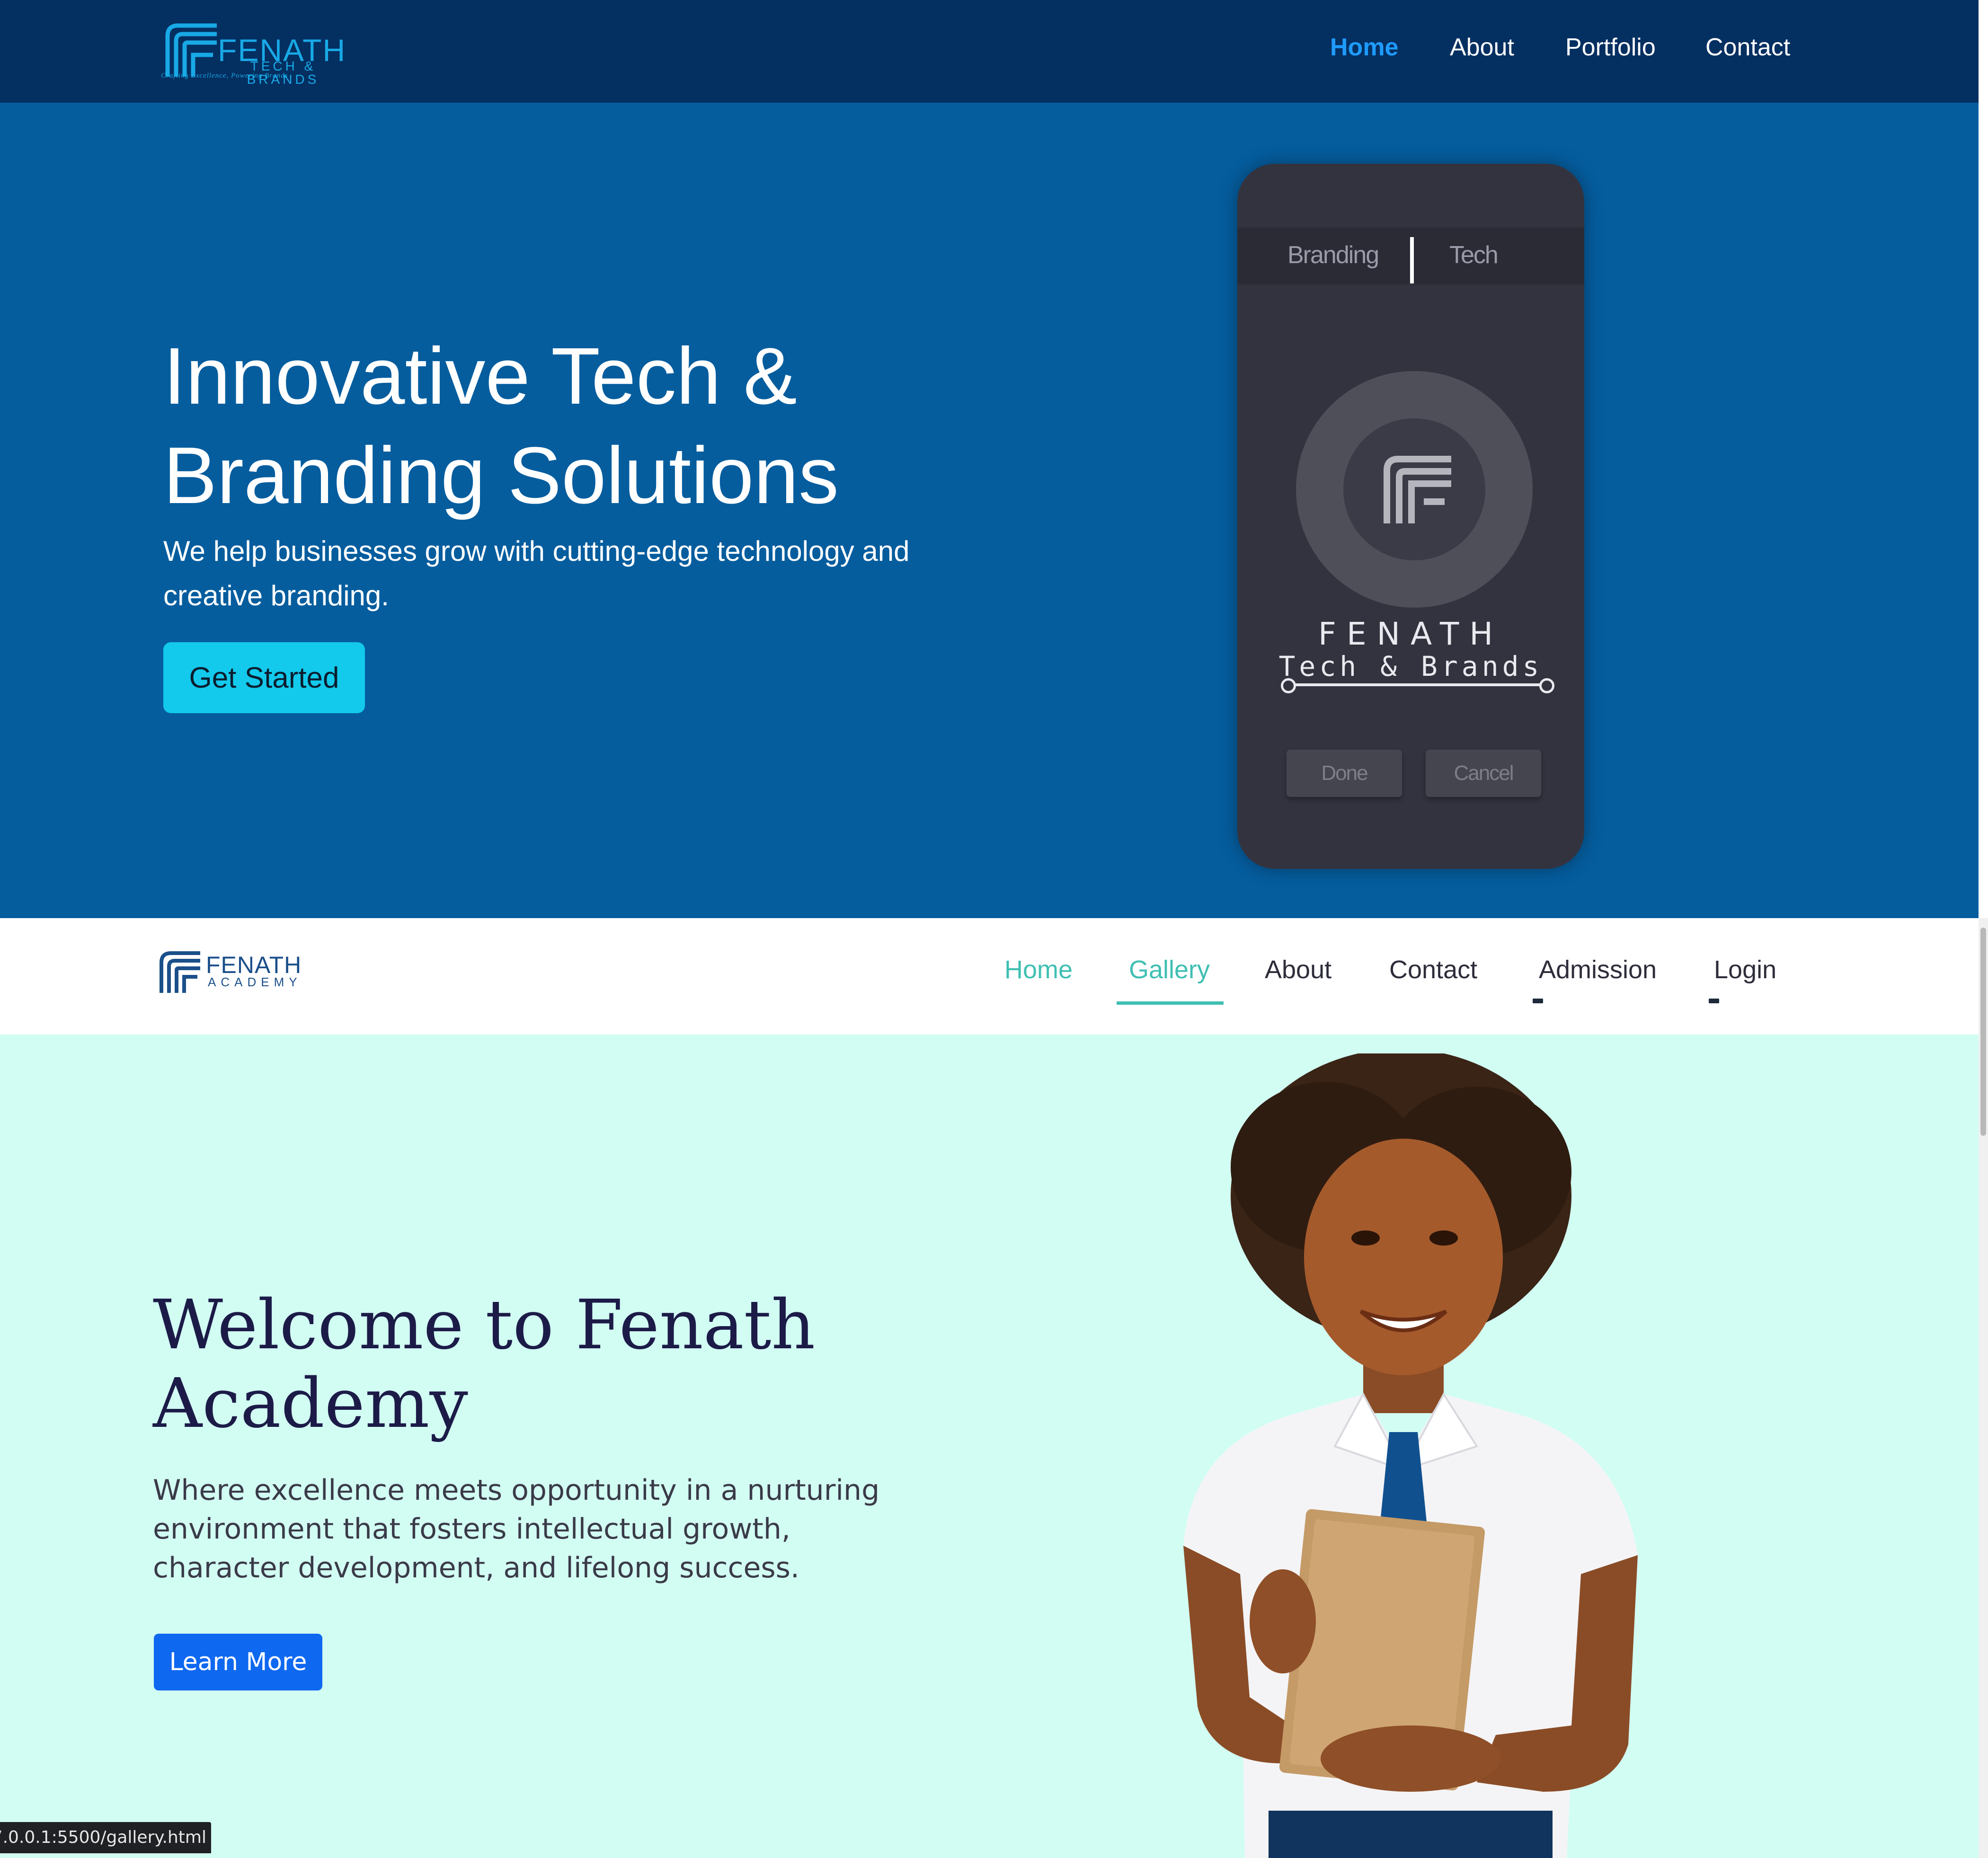 This screenshot has height=1858, width=1988. I want to click on status-bar-url: 27.0.0.1:5500/gallery.html, so click(105, 1837).